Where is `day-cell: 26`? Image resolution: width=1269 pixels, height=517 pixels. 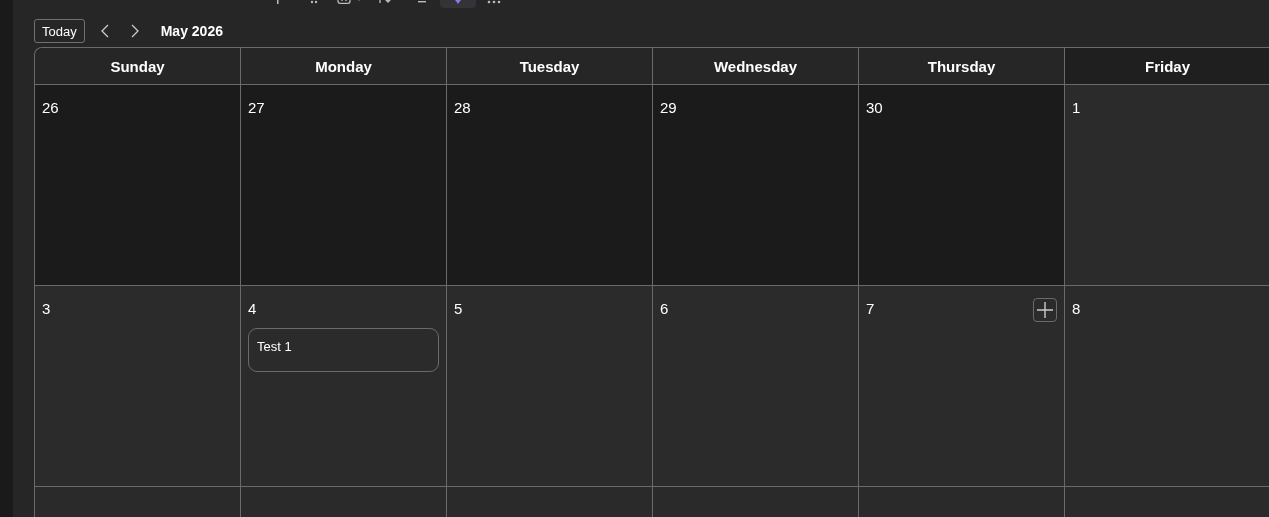
day-cell: 26 is located at coordinates (138, 185).